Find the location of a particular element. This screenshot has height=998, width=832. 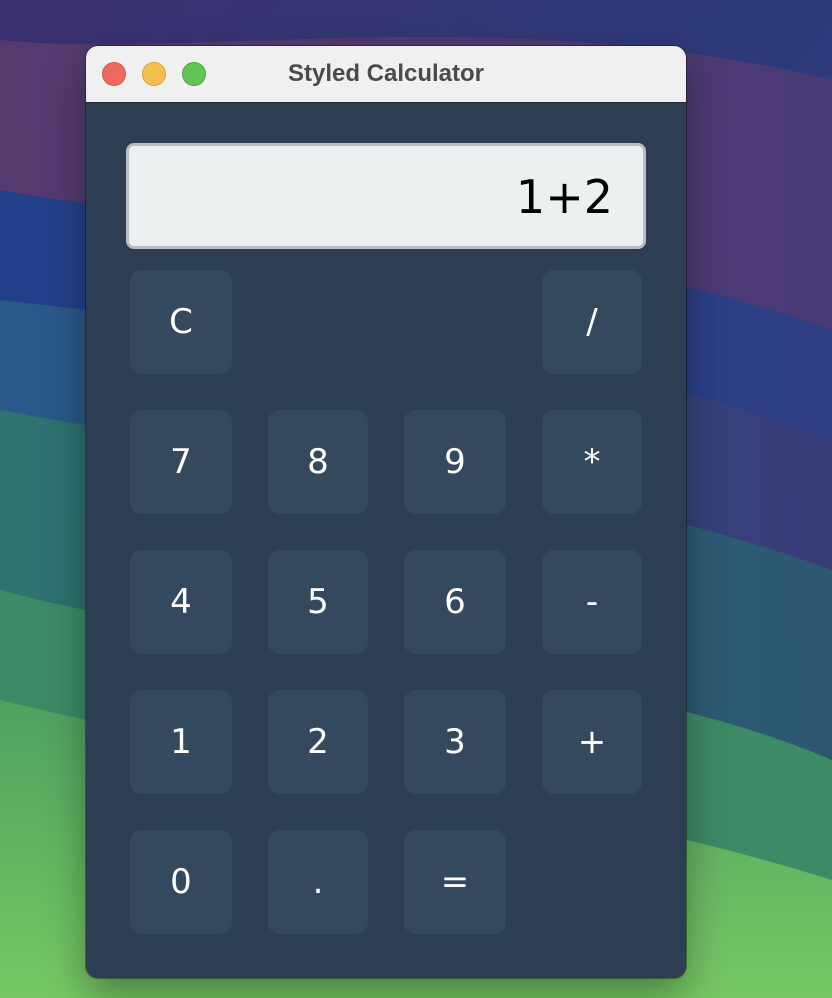

decimal-button: . is located at coordinates (318, 882).